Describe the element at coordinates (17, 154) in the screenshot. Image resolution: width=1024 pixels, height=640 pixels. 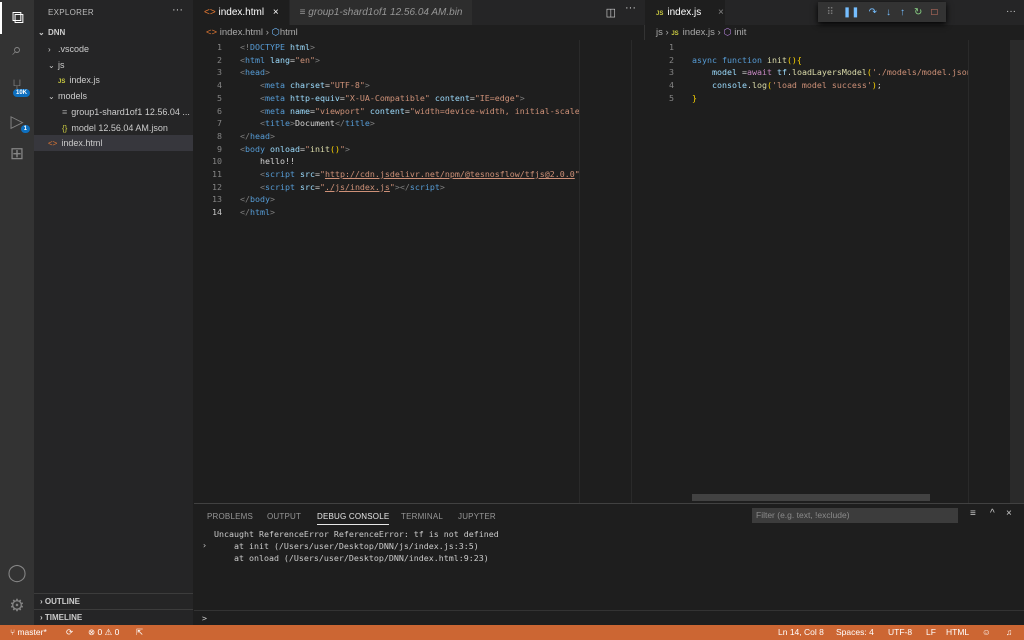
I see `extensions-icon: ⊞` at that location.